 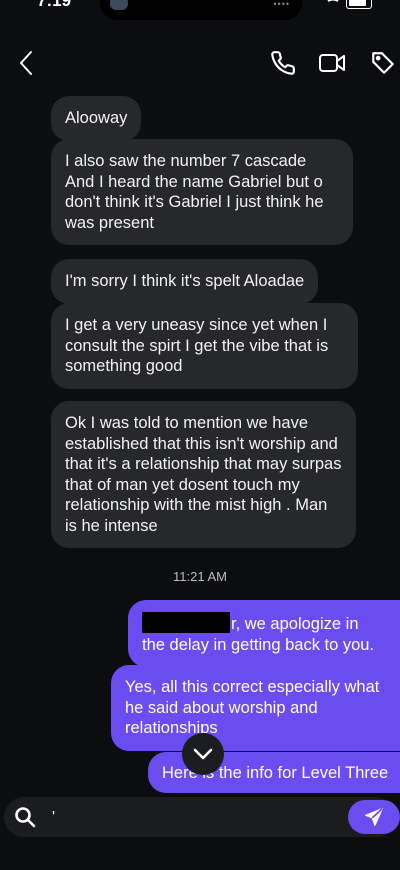 What do you see at coordinates (200, 63) in the screenshot?
I see `chat-header` at bounding box center [200, 63].